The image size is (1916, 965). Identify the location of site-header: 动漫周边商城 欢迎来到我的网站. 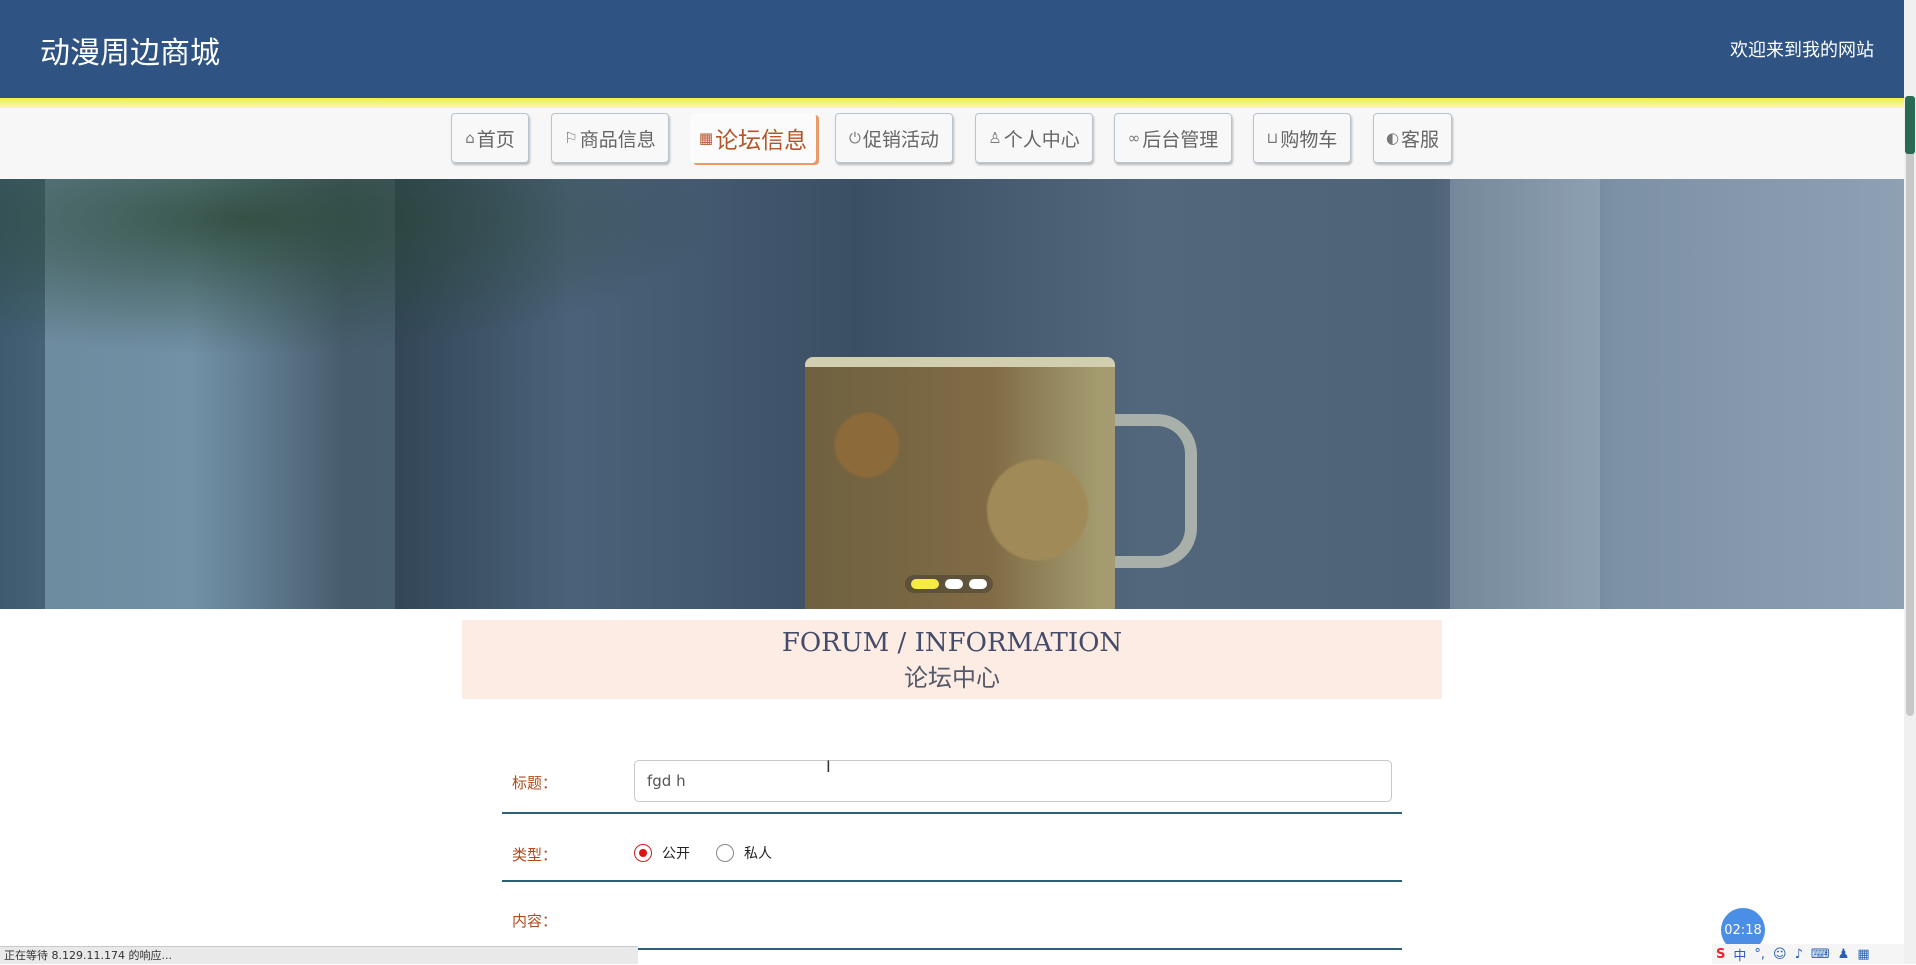
(952, 49).